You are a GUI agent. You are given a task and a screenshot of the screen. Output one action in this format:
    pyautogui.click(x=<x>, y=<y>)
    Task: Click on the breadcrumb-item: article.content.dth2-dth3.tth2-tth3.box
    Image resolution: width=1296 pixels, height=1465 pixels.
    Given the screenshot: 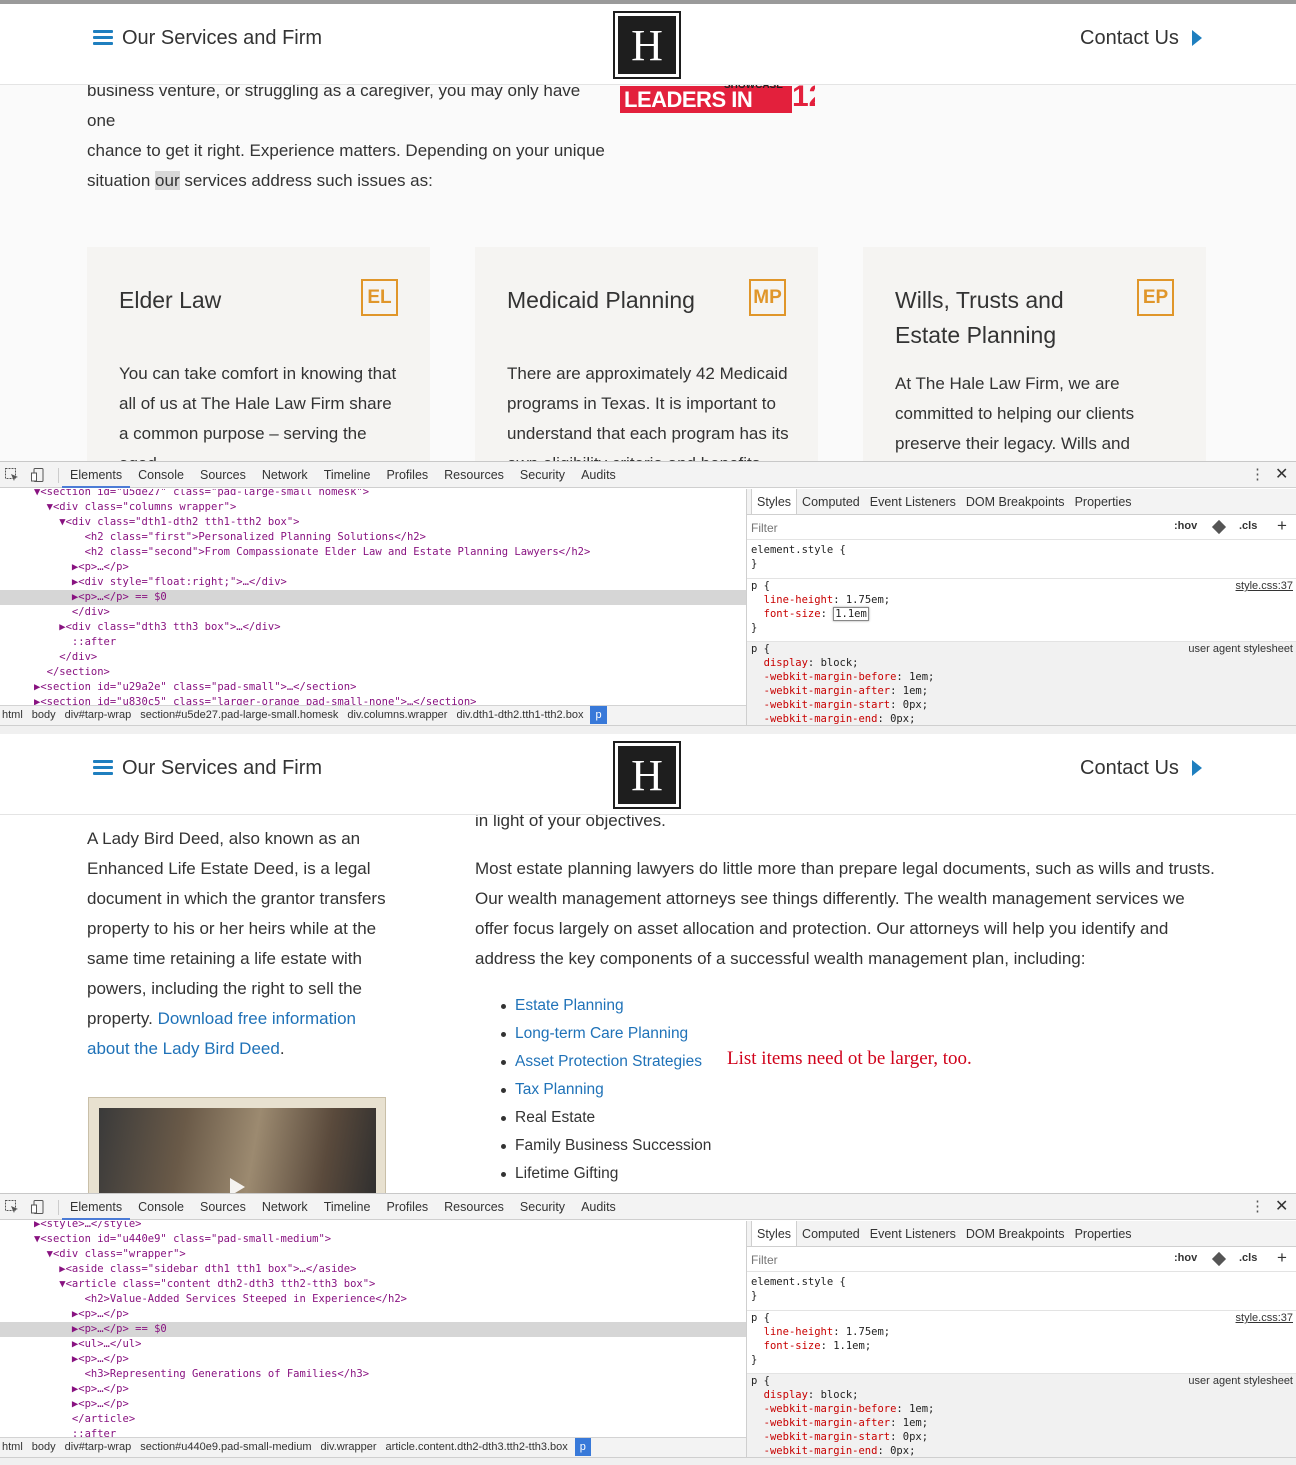 What is the action you would take?
    pyautogui.click(x=479, y=1447)
    